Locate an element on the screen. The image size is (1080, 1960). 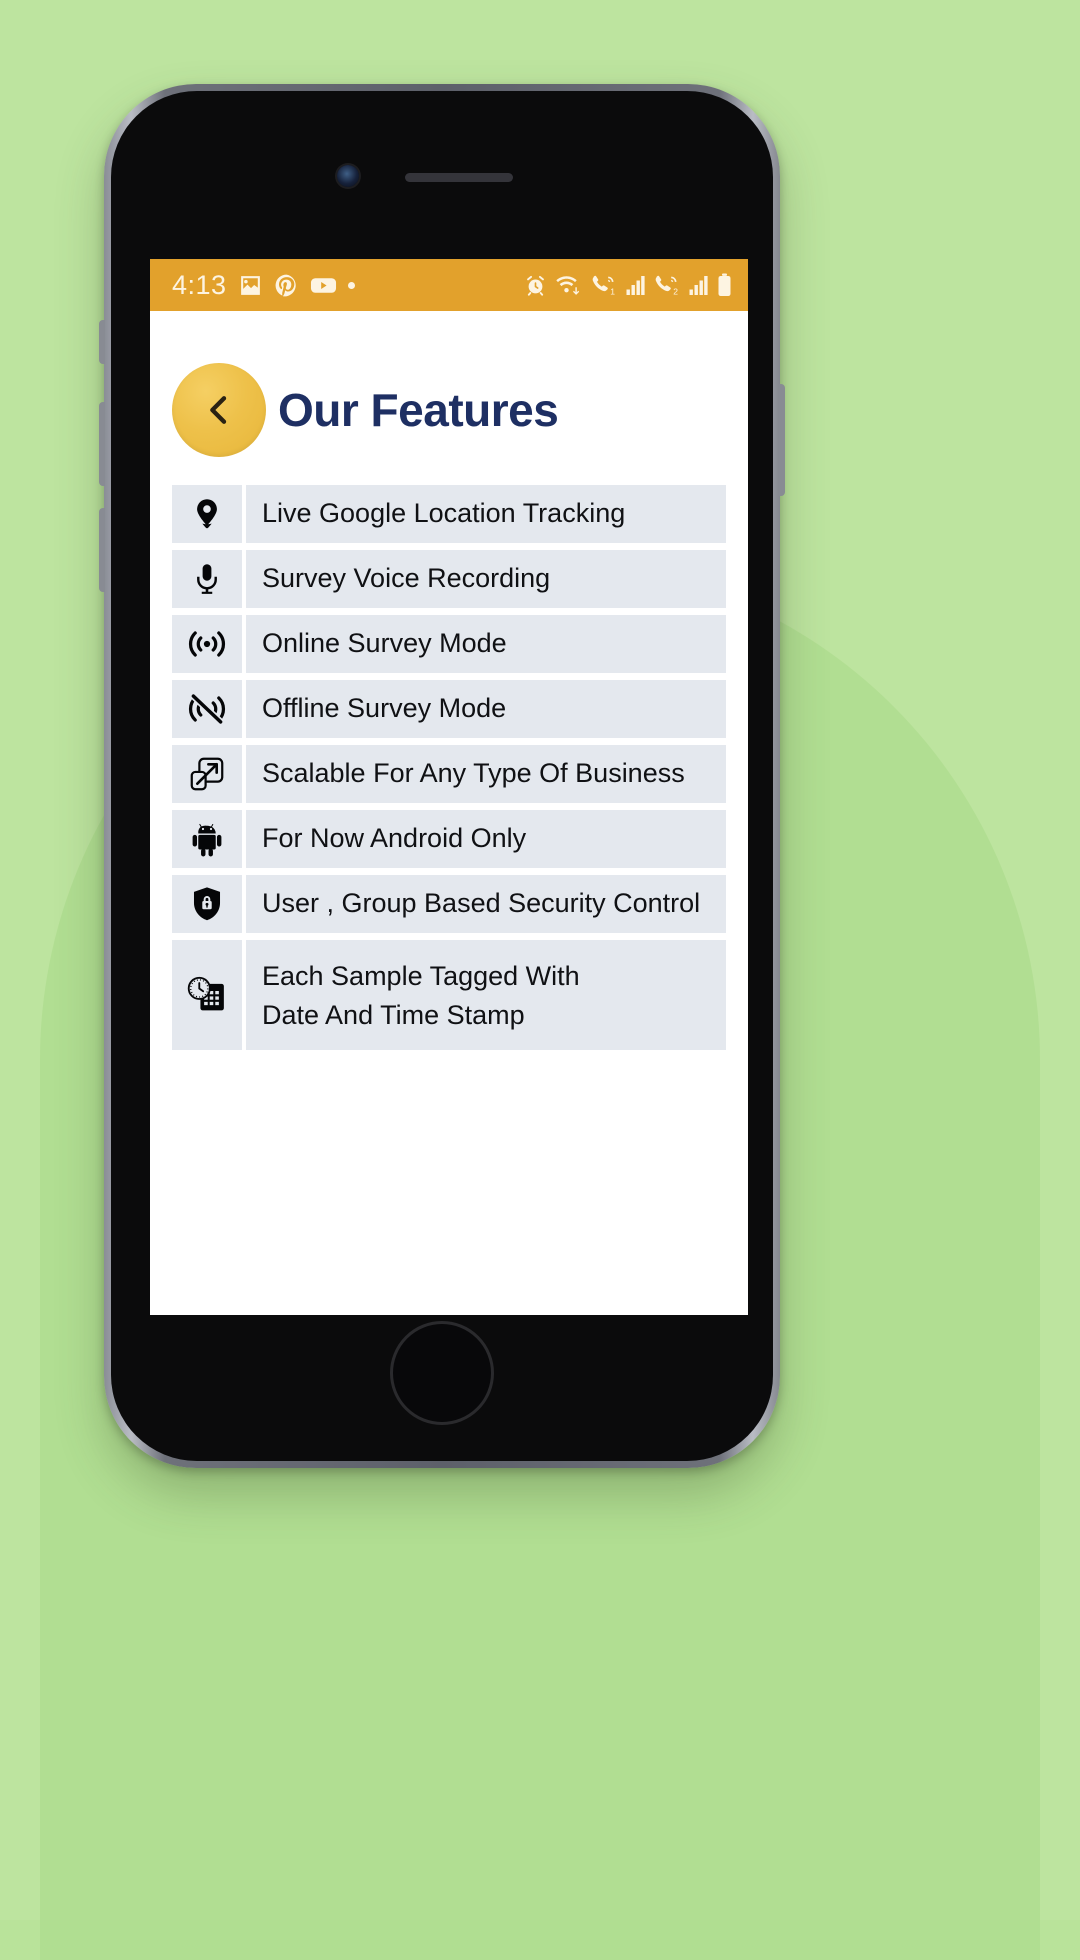
feature-row-voice-recording: Survey Voice Recording is located at coordinates (449, 579).